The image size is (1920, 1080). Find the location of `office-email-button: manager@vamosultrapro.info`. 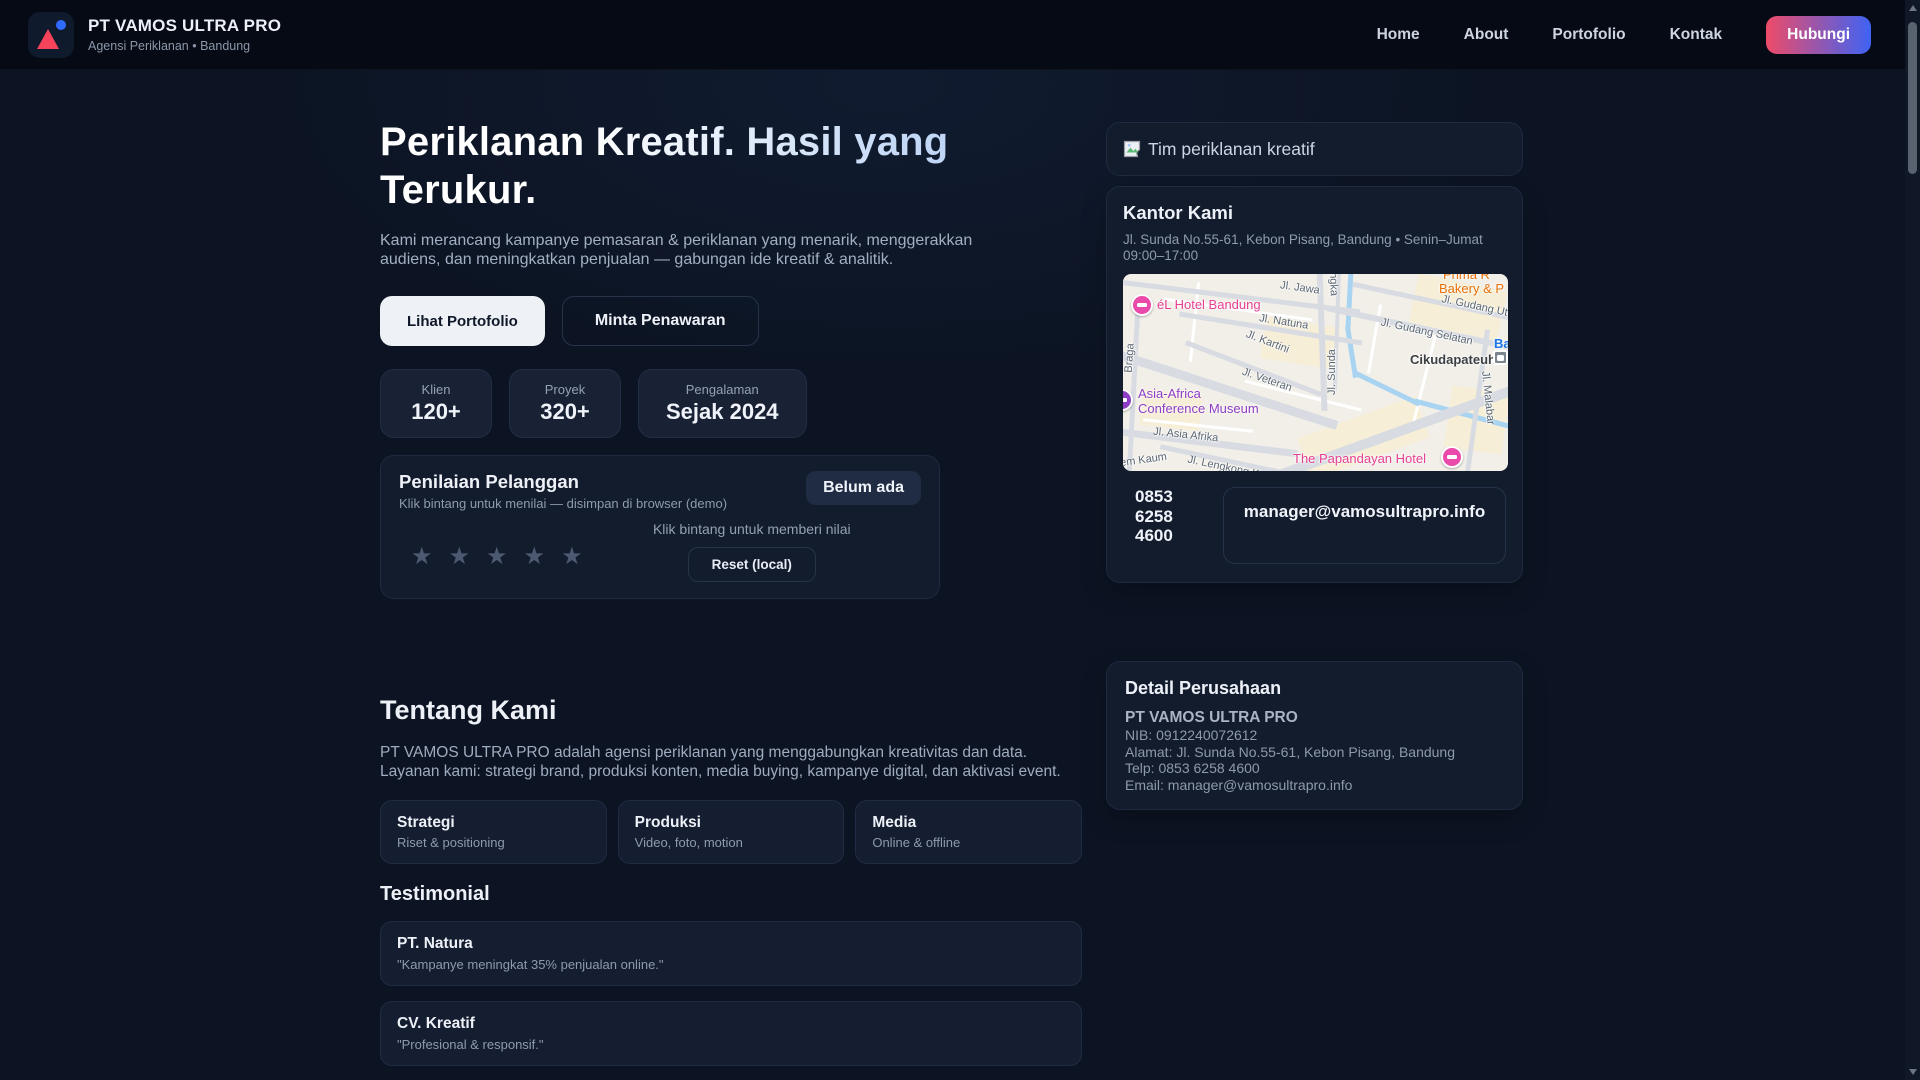

office-email-button: manager@vamosultrapro.info is located at coordinates (1364, 525).